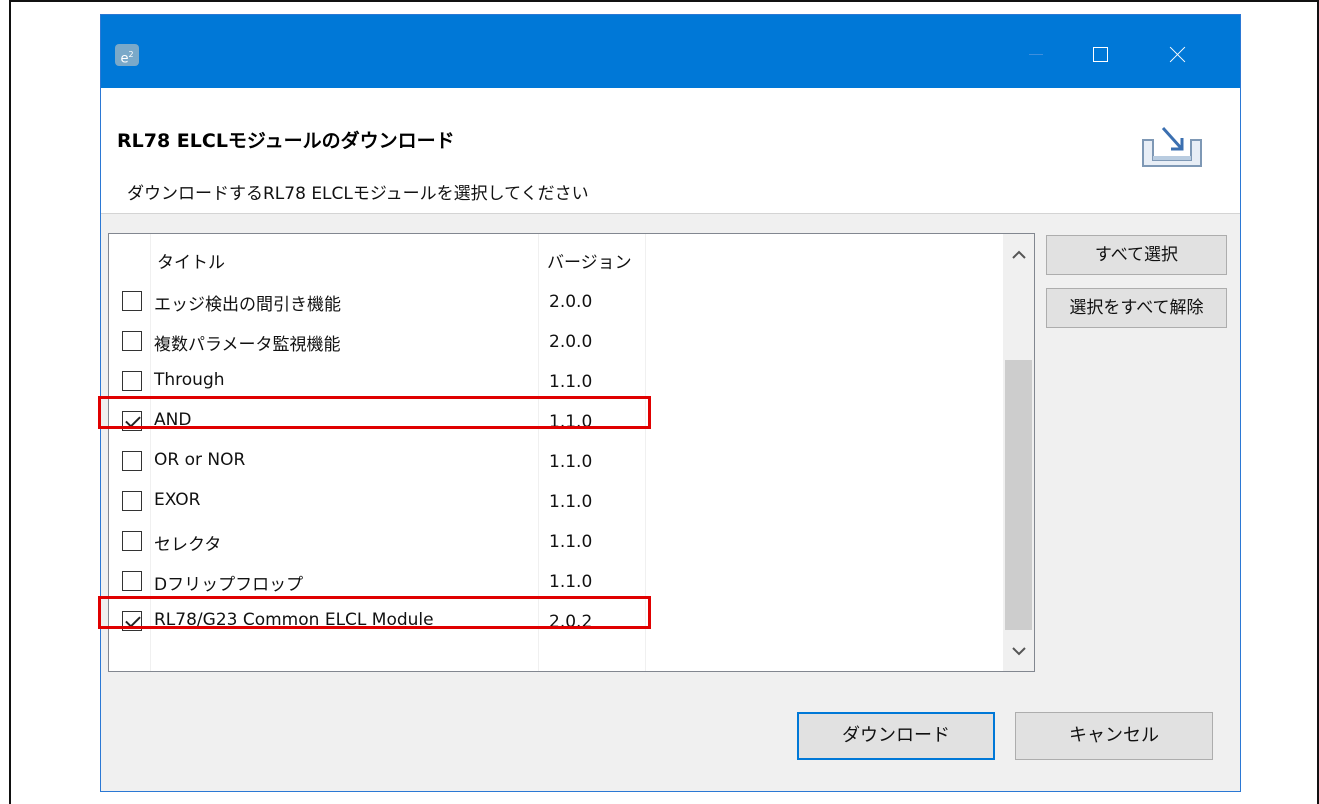 This screenshot has width=1319, height=804. Describe the element at coordinates (200, 460) in the screenshot. I see `row-title: OR or NOR` at that location.